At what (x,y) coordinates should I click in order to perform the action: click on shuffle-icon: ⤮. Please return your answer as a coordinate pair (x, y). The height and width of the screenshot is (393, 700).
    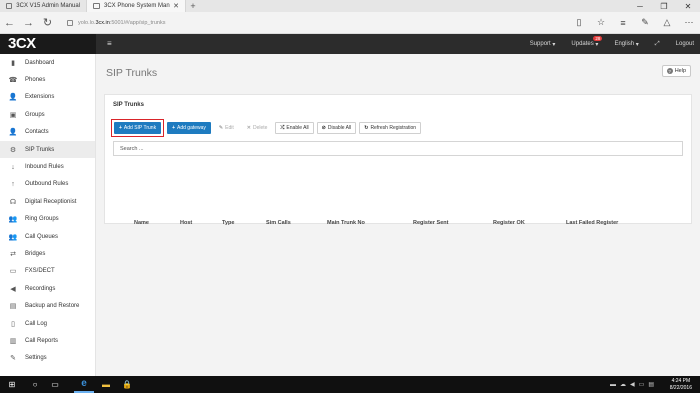
    Looking at the image, I should click on (282, 128).